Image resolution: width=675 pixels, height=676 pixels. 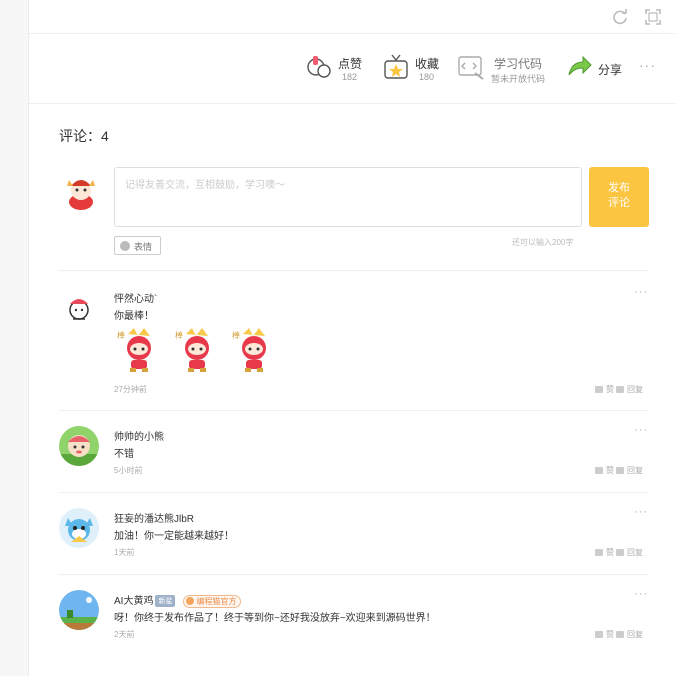 I want to click on comment-time: 5小时前, so click(x=128, y=470).